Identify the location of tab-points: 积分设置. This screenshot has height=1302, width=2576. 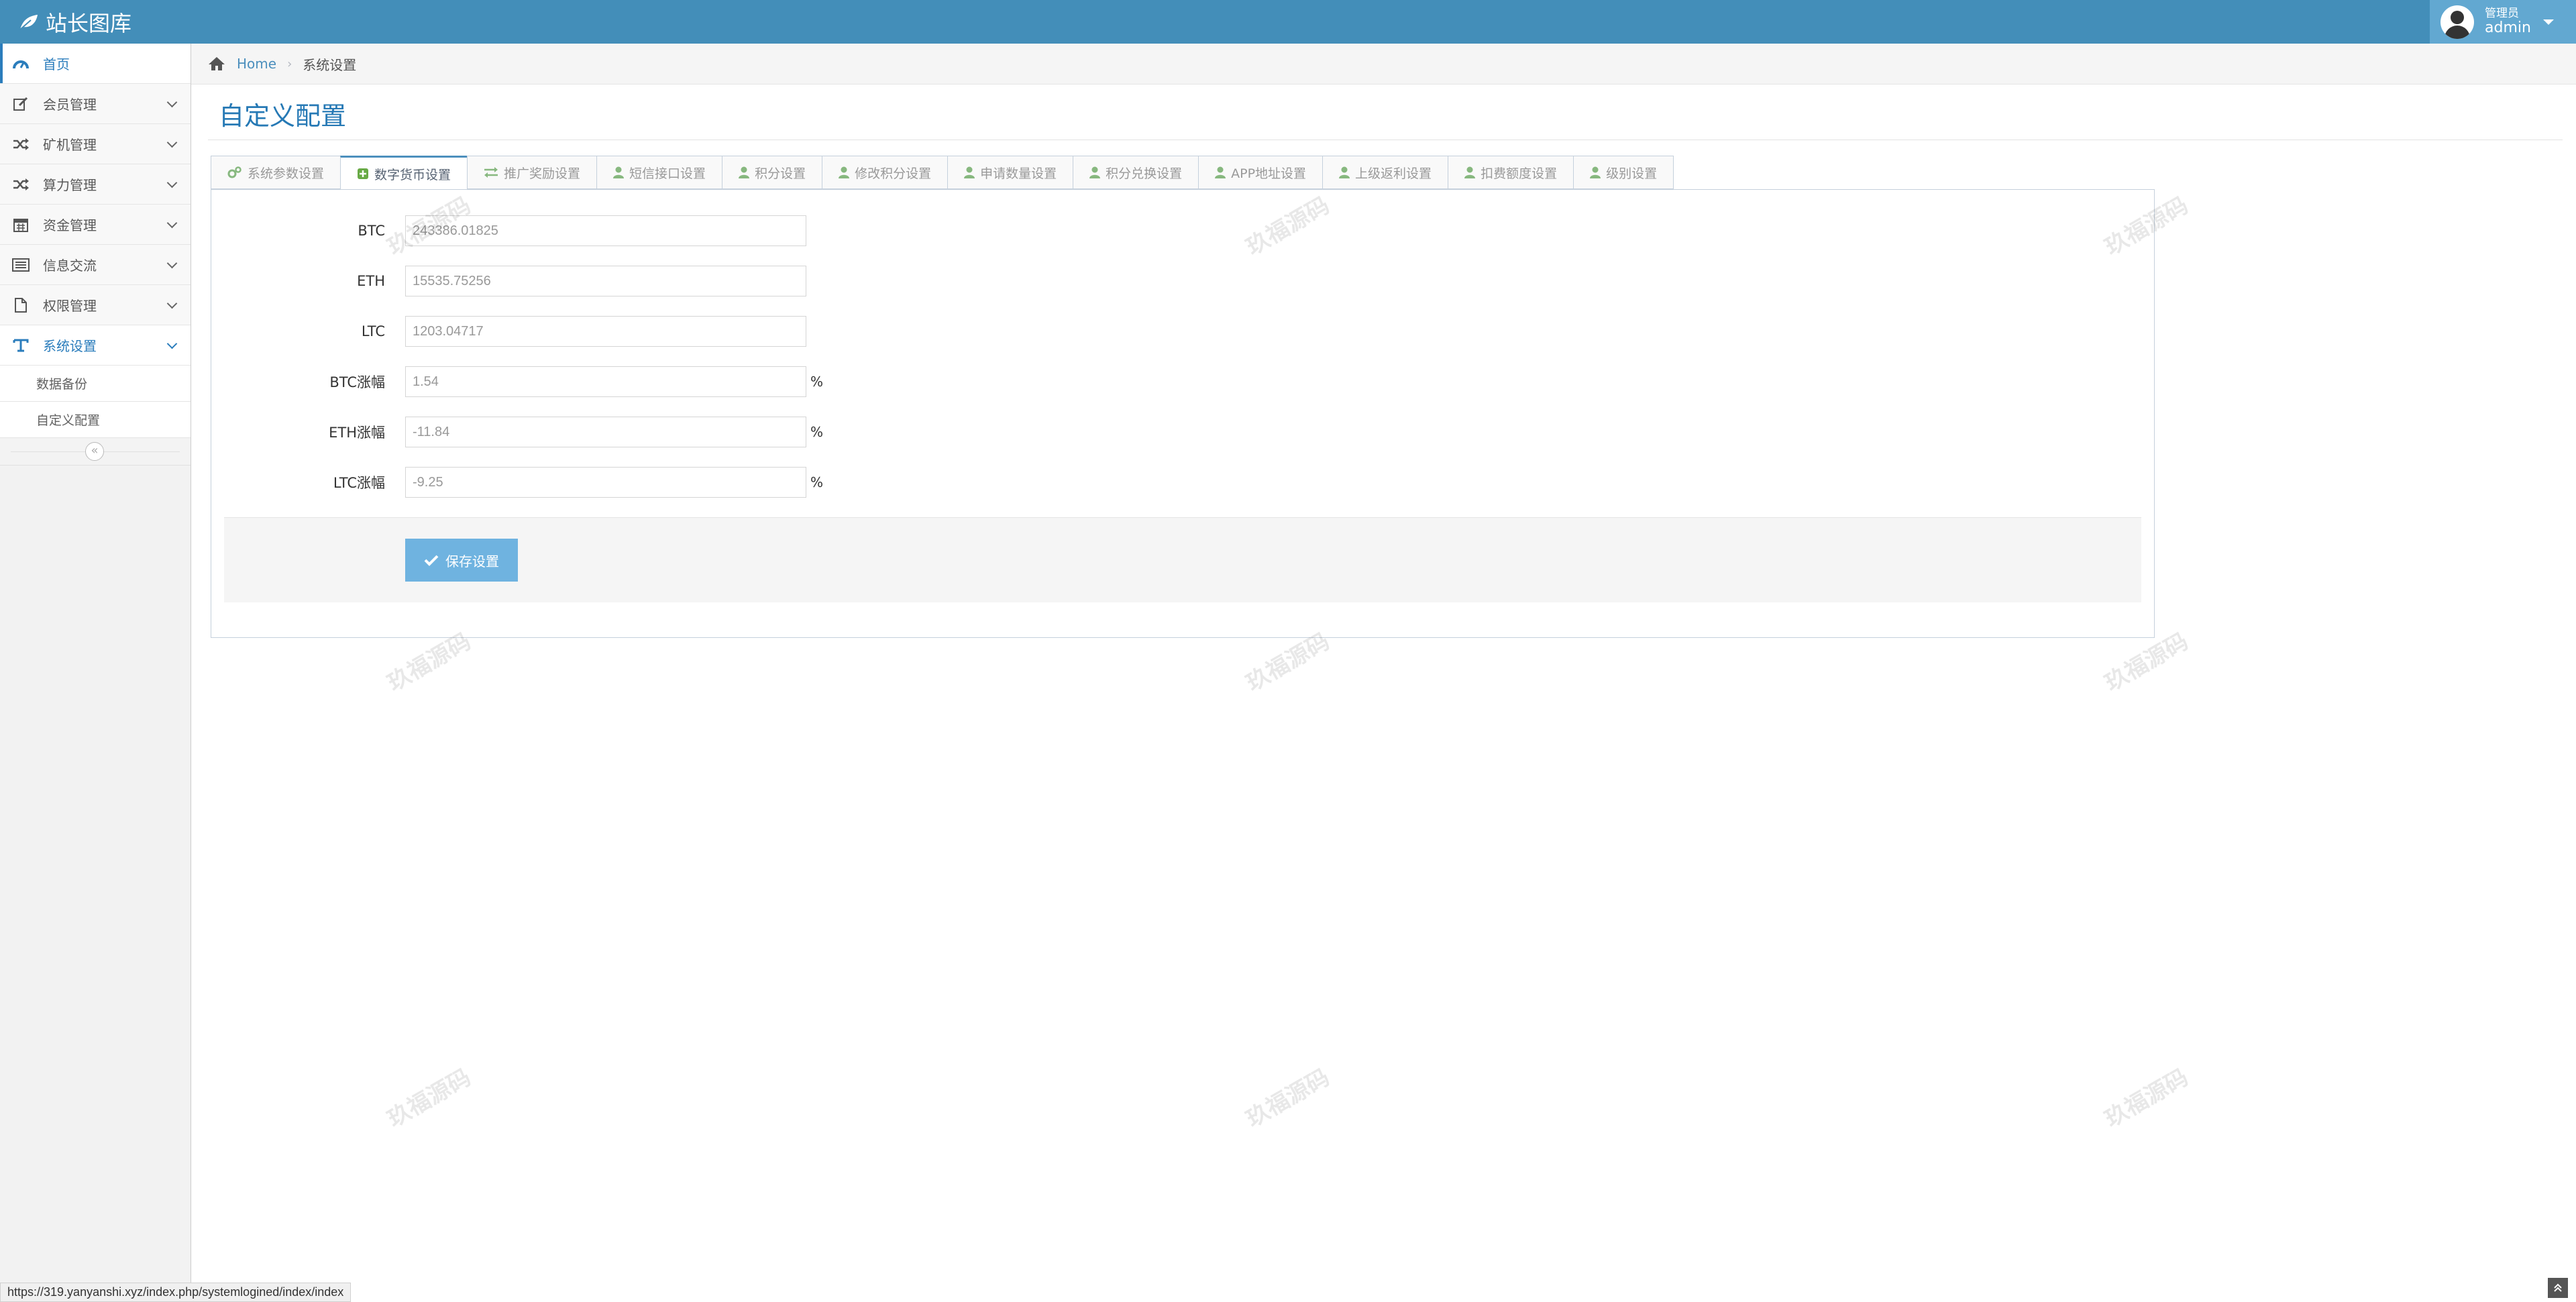
(772, 172).